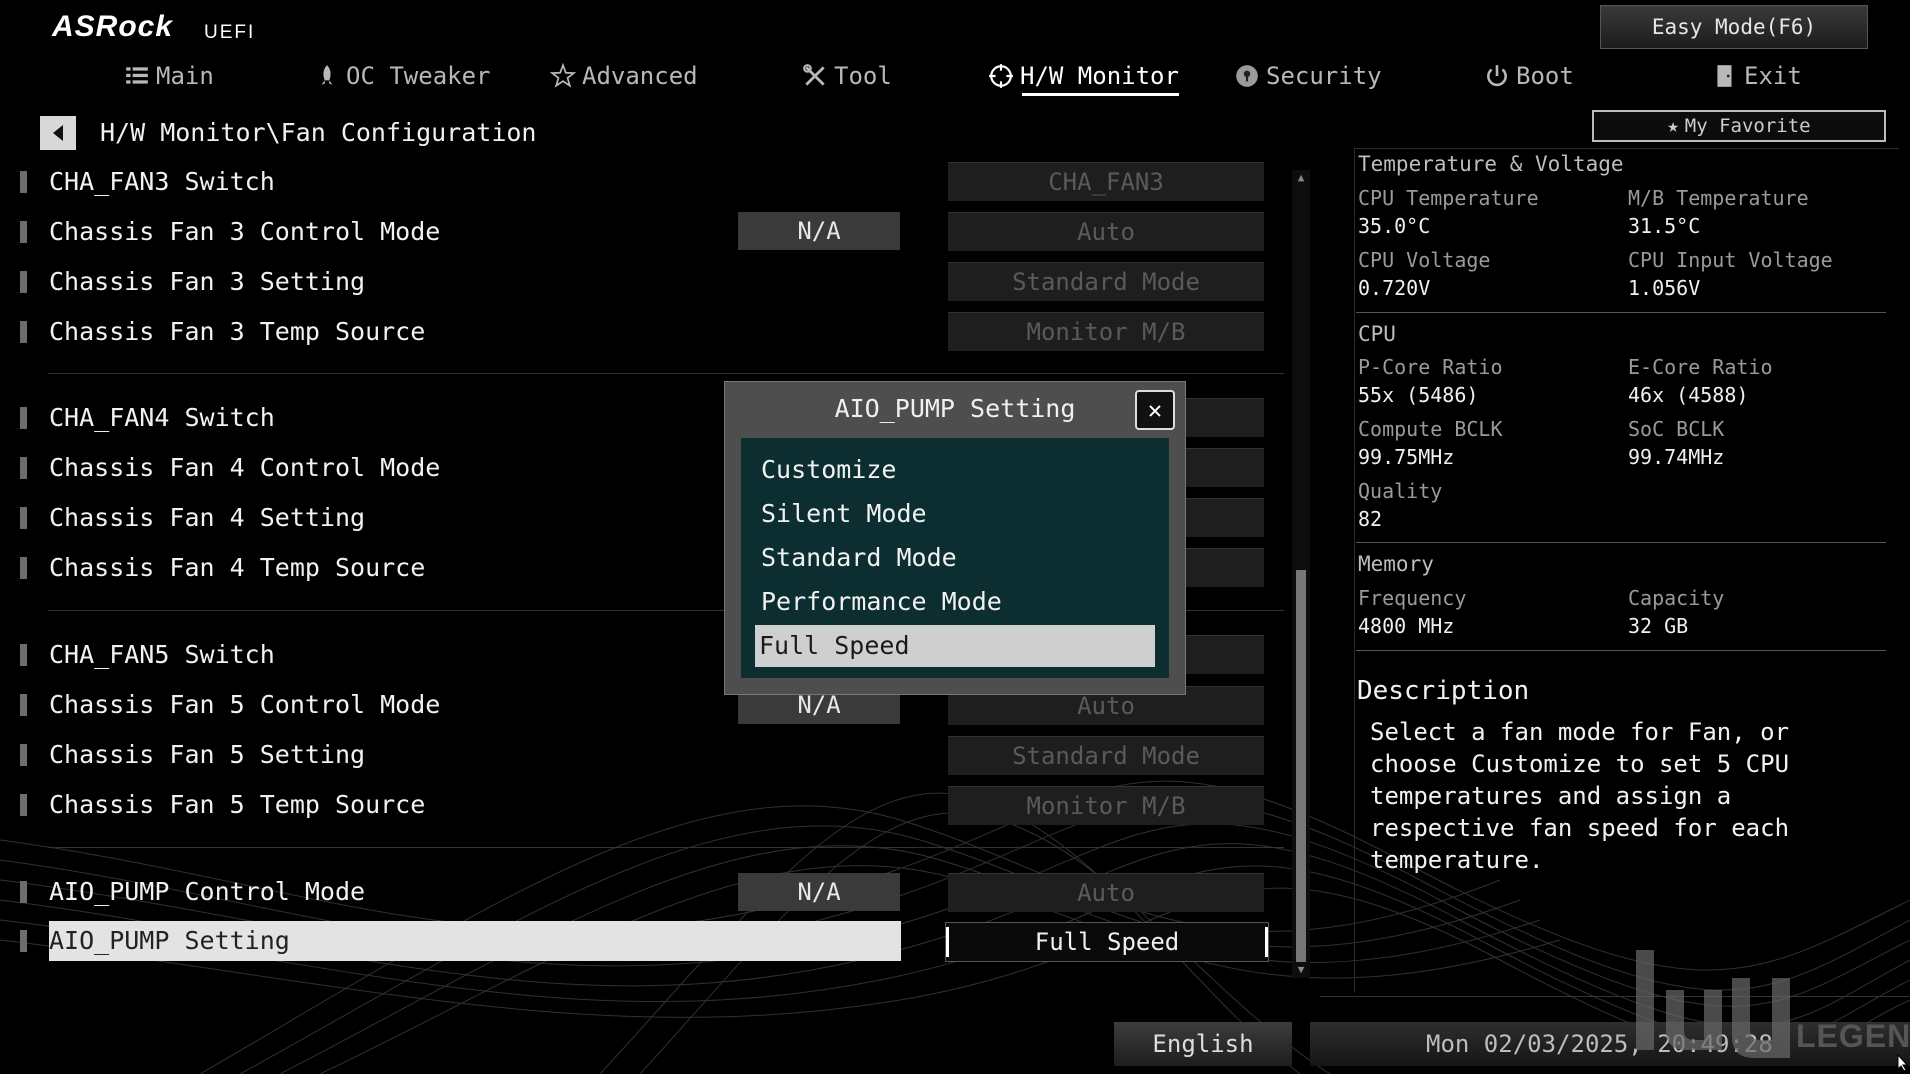 Image resolution: width=1910 pixels, height=1074 pixels. What do you see at coordinates (1903, 1063) in the screenshot?
I see `mouse-cursor-icon` at bounding box center [1903, 1063].